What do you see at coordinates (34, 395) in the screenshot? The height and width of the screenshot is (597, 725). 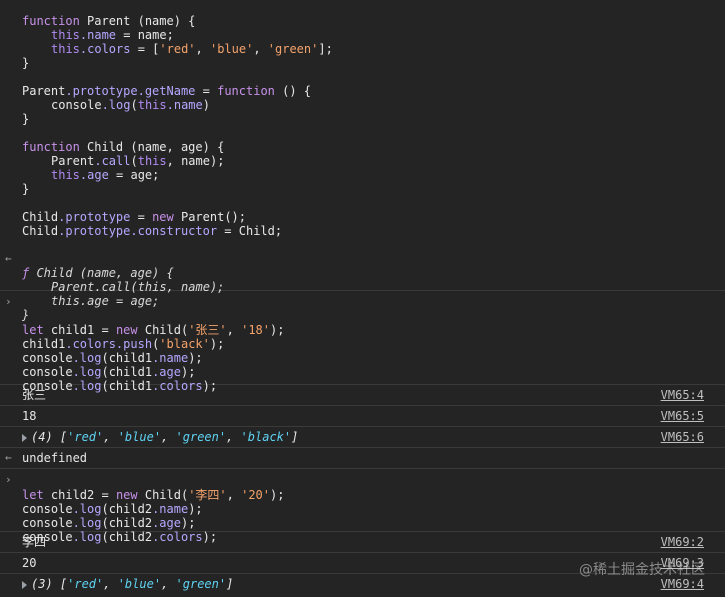 I see `log-value: 张三` at bounding box center [34, 395].